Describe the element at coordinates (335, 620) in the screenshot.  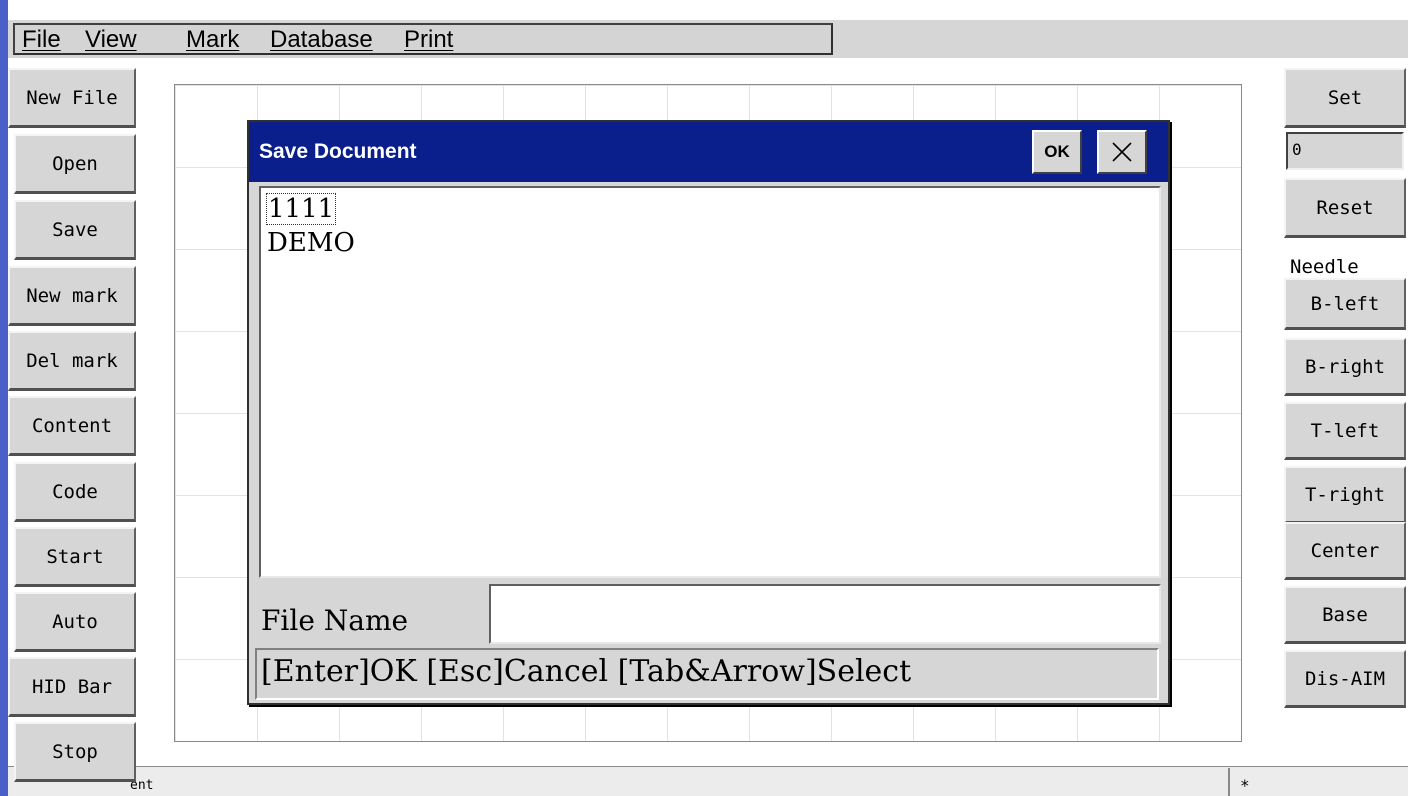
I see `file-name-label: File Name` at that location.